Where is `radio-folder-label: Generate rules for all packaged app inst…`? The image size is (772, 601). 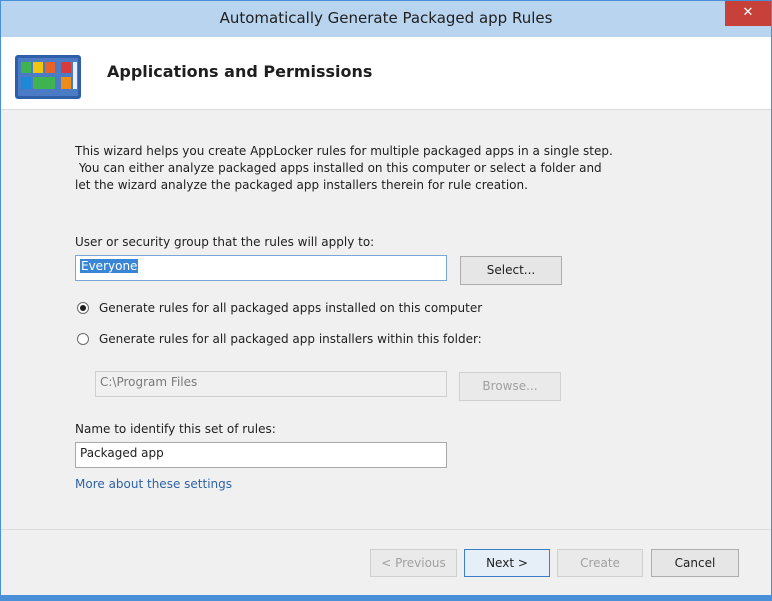 radio-folder-label: Generate rules for all packaged app inst… is located at coordinates (290, 339).